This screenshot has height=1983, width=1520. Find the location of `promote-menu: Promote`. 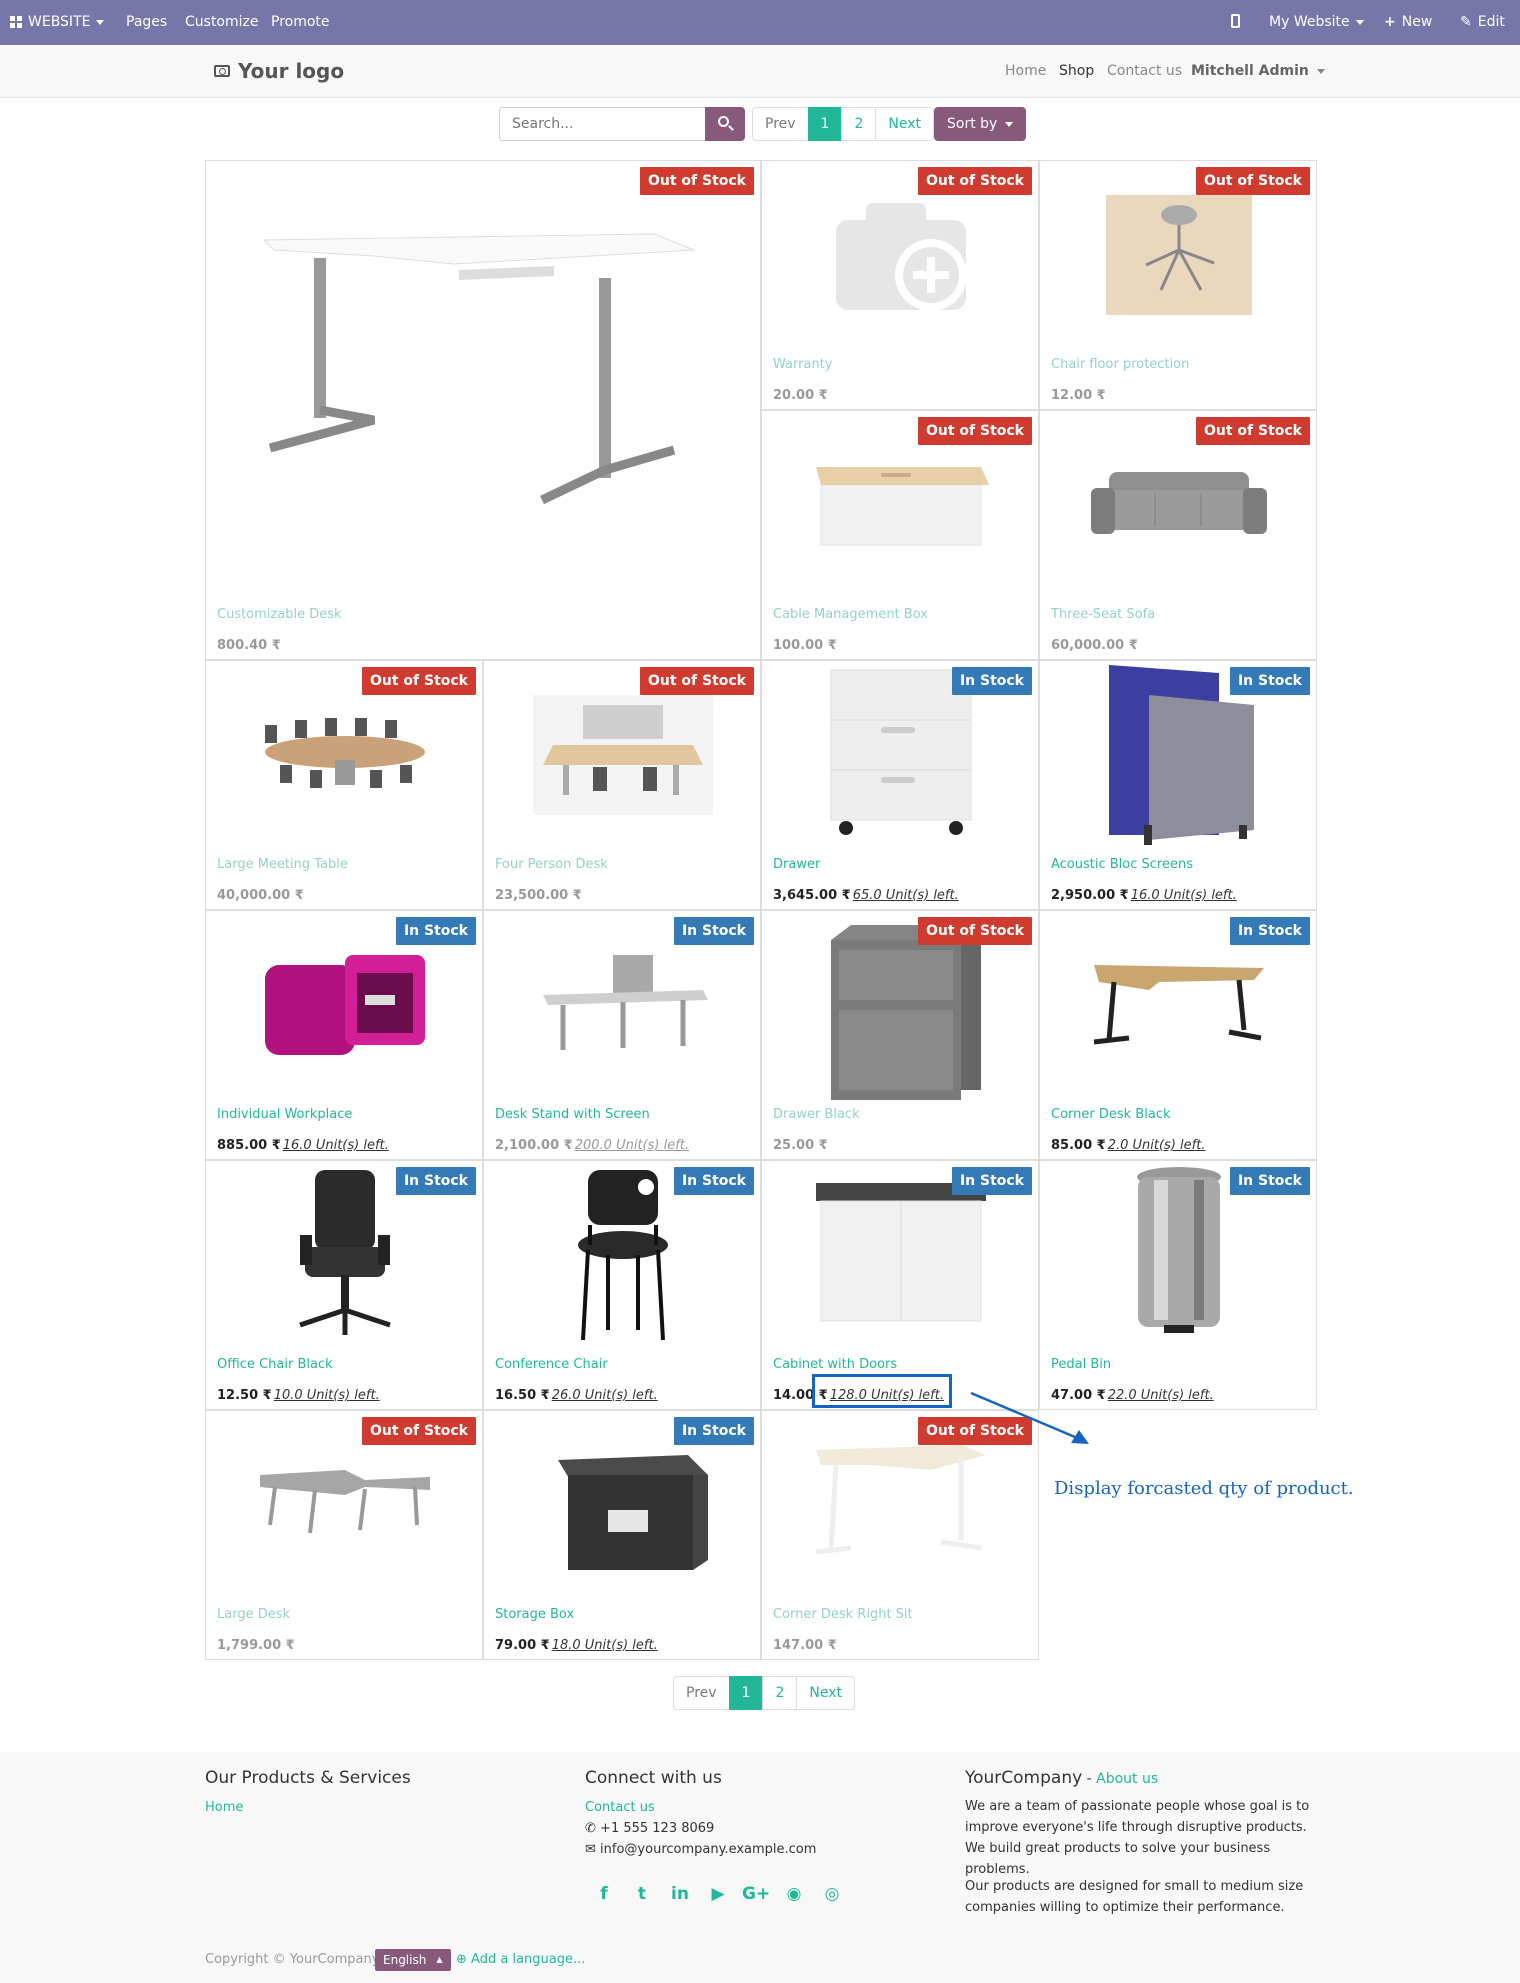

promote-menu: Promote is located at coordinates (300, 22).